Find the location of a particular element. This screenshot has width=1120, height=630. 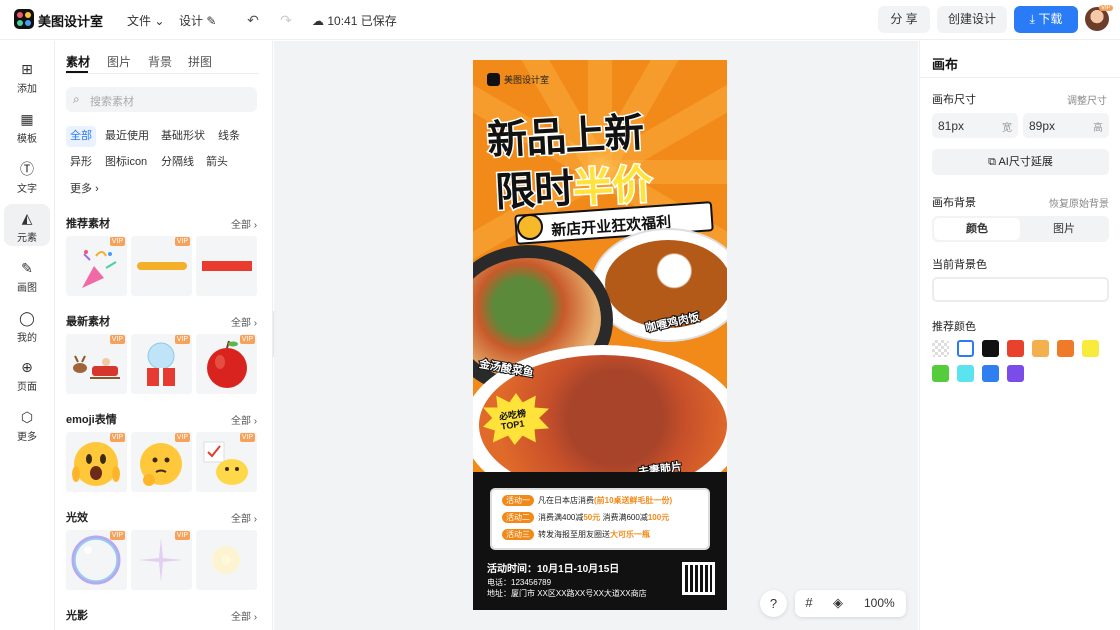

chip-icons: 图标icon is located at coordinates (126, 162).